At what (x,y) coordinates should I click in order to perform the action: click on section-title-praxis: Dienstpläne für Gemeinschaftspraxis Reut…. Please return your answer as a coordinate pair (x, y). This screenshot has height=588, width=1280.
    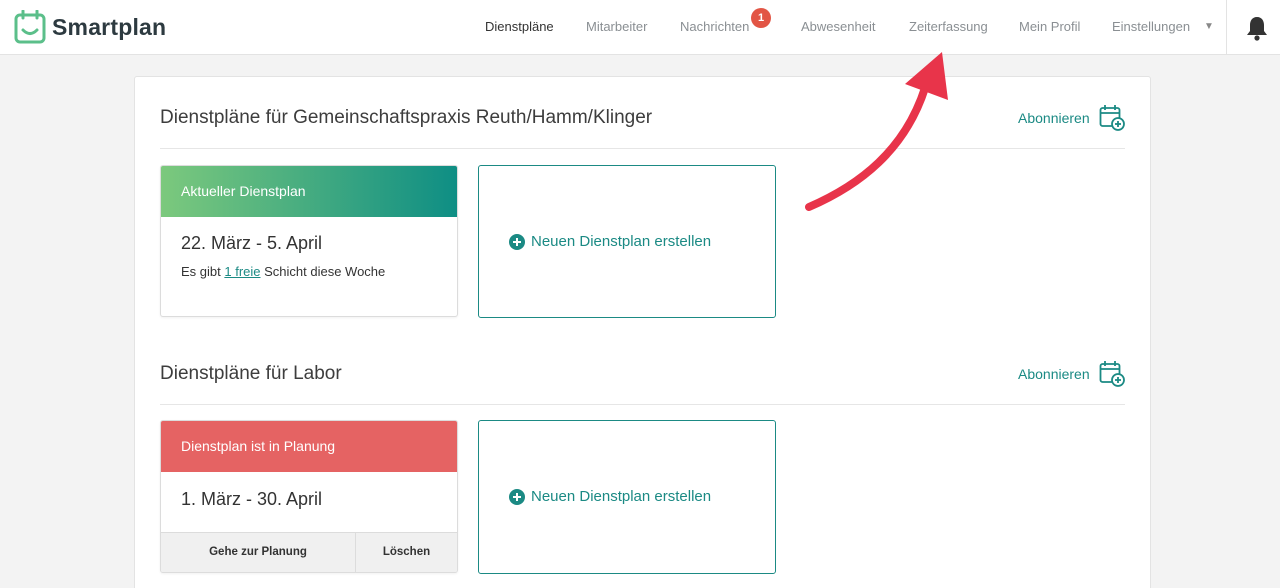
    Looking at the image, I should click on (406, 117).